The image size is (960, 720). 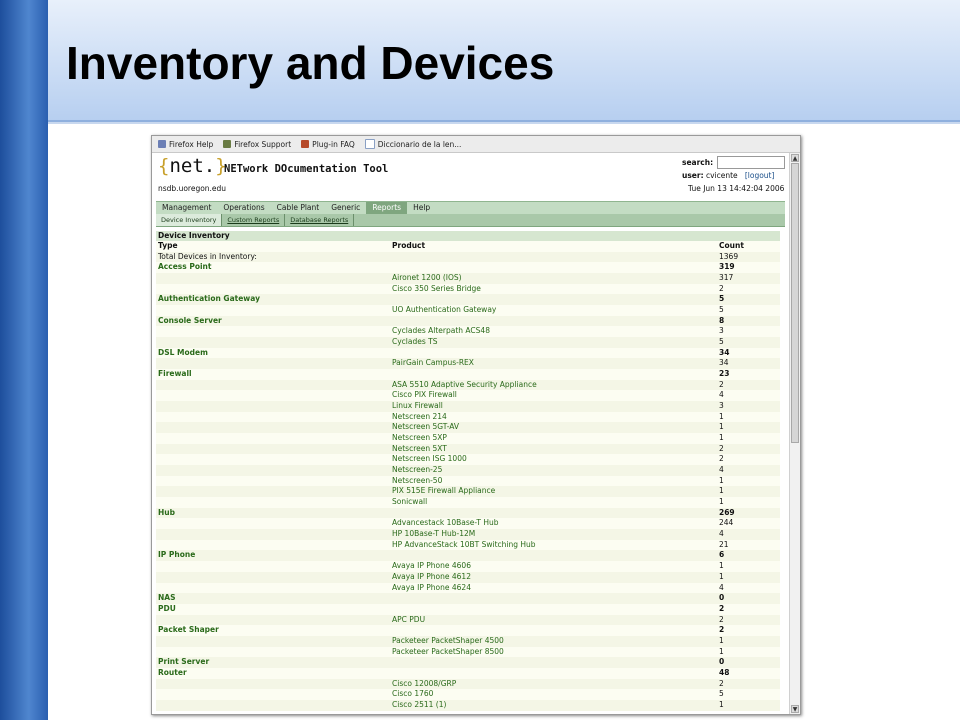 What do you see at coordinates (192, 188) in the screenshot?
I see `host-name: nsdb.uoregon.edu` at bounding box center [192, 188].